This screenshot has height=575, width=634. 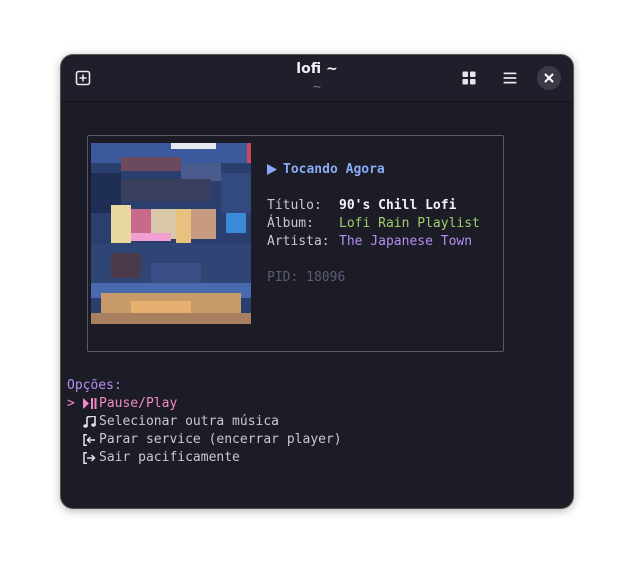 I want to click on menu-option-stop-service: Parar service (encerrar player), so click(x=204, y=439).